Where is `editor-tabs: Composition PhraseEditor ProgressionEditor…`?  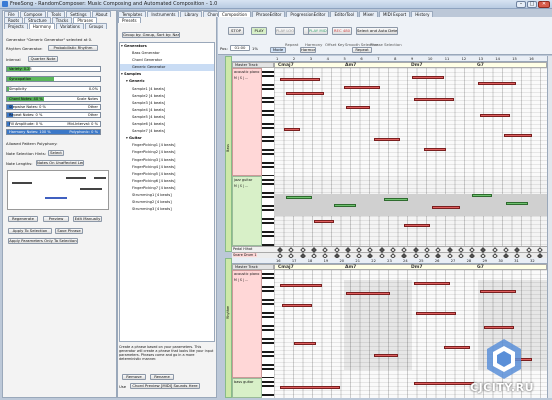
editor-tabs: Composition PhraseEditor ProgressionEditor… is located at coordinates (326, 14).